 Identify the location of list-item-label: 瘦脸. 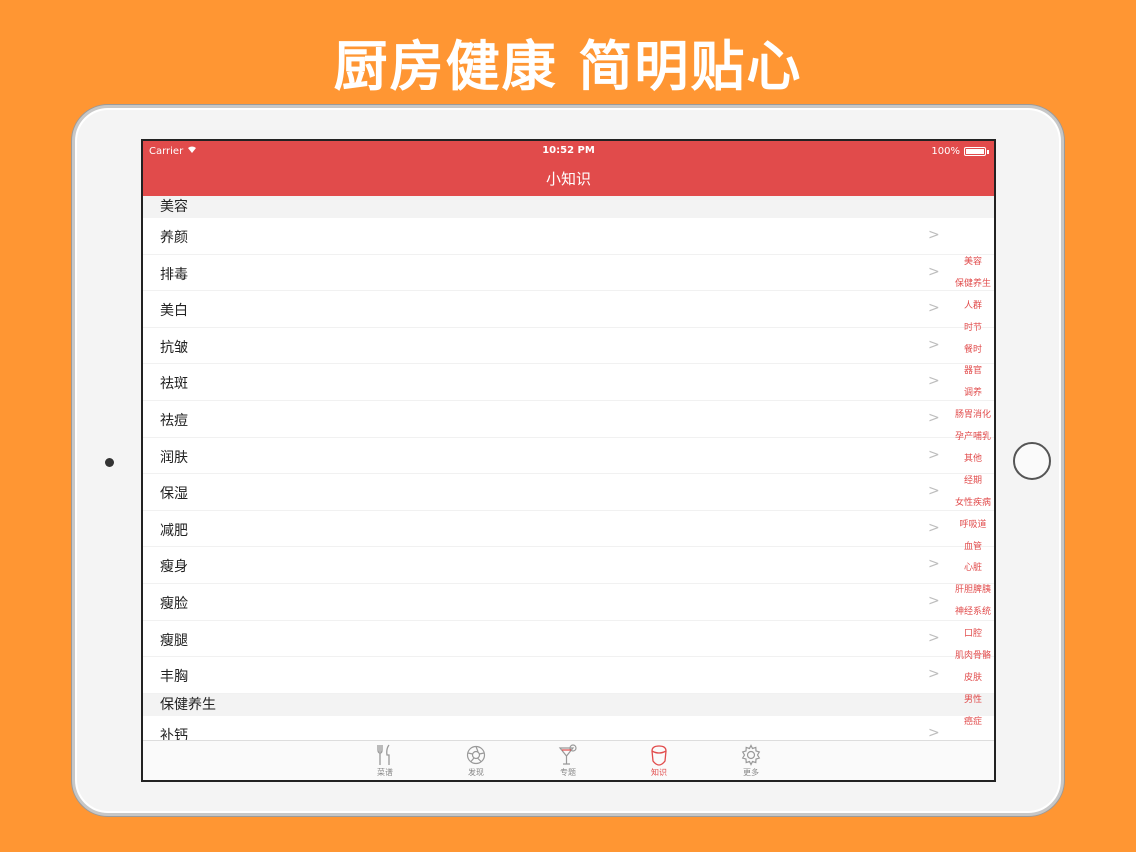
(174, 603).